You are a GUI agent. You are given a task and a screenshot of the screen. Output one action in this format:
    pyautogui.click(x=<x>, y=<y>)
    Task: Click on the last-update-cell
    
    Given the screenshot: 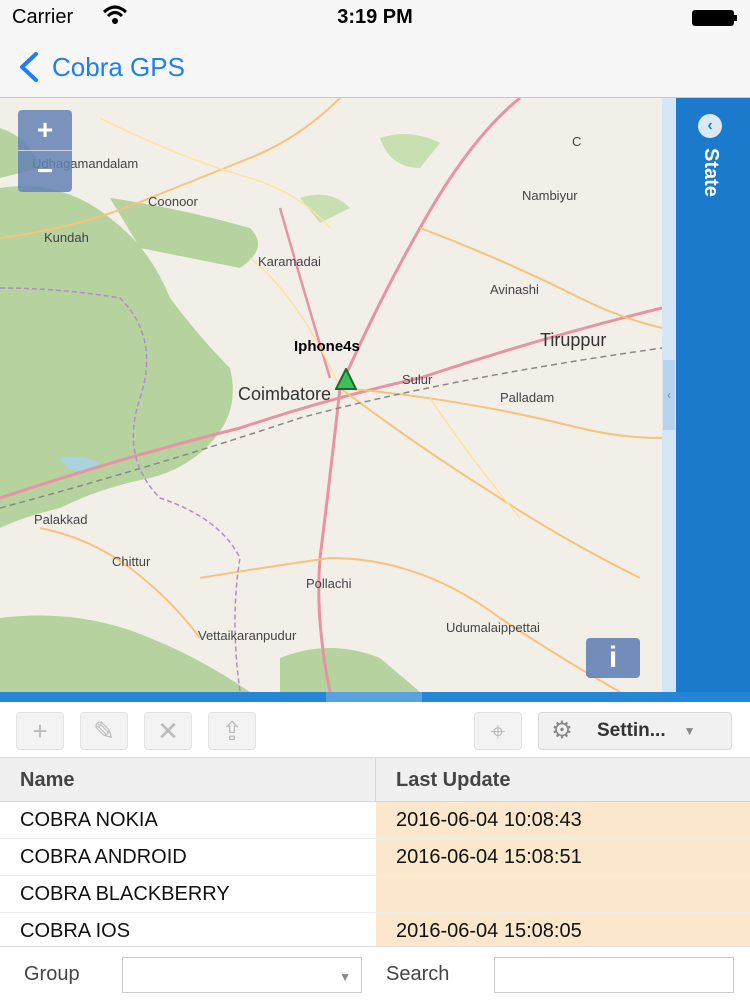 What is the action you would take?
    pyautogui.click(x=563, y=894)
    